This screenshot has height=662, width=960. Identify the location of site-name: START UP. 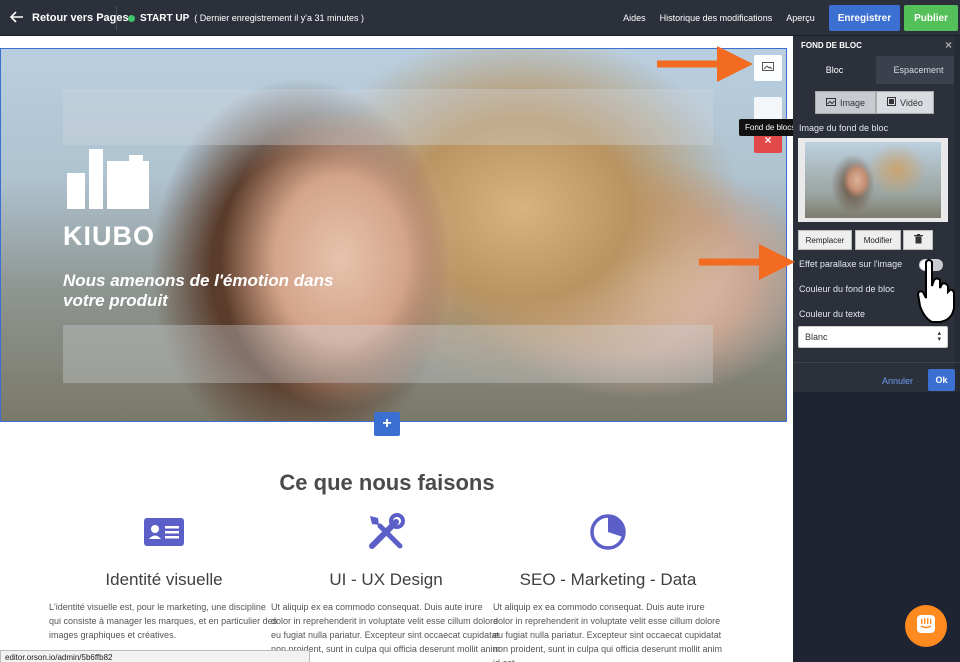
(165, 18).